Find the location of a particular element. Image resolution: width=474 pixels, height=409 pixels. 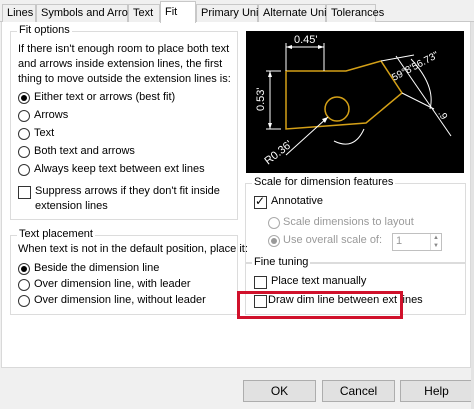

annotative-checkbox is located at coordinates (260, 201).